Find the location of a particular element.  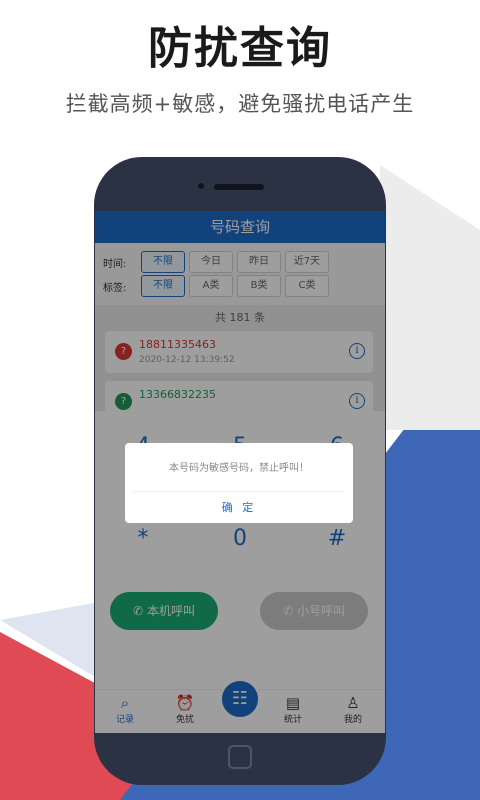

dialog-message: 本号码为敏感号码，禁止呼叫！ is located at coordinates (239, 468).